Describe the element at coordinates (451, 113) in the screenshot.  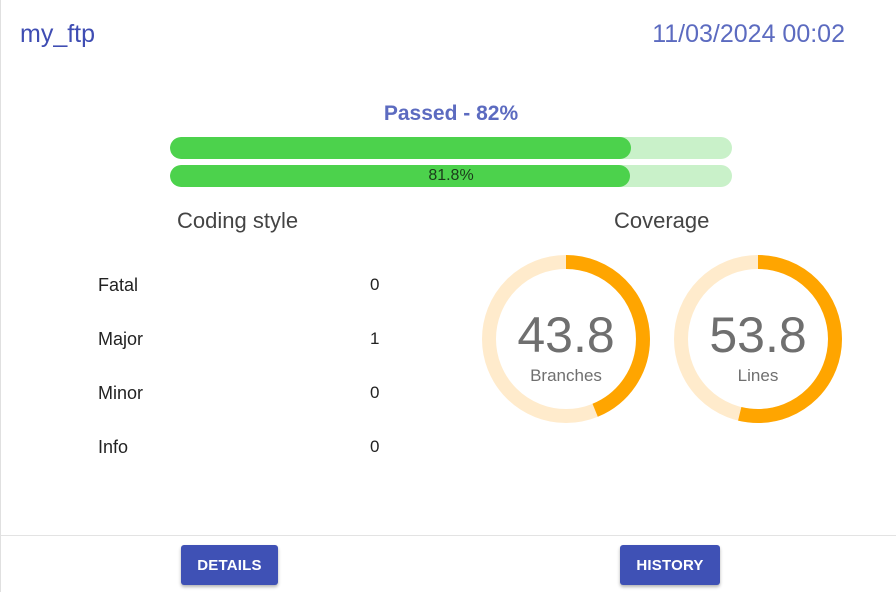
I see `status-text: Passed - 82%` at that location.